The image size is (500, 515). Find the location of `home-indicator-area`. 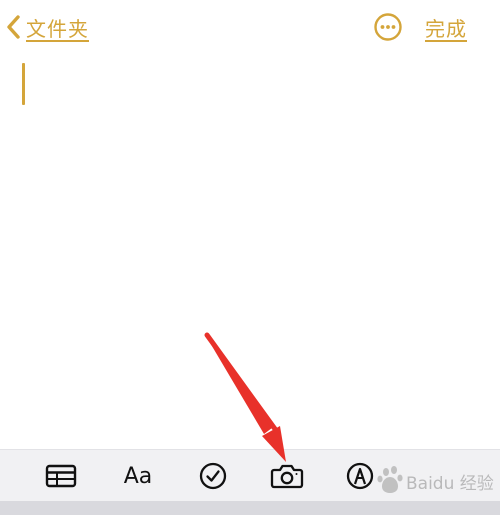

home-indicator-area is located at coordinates (250, 508).